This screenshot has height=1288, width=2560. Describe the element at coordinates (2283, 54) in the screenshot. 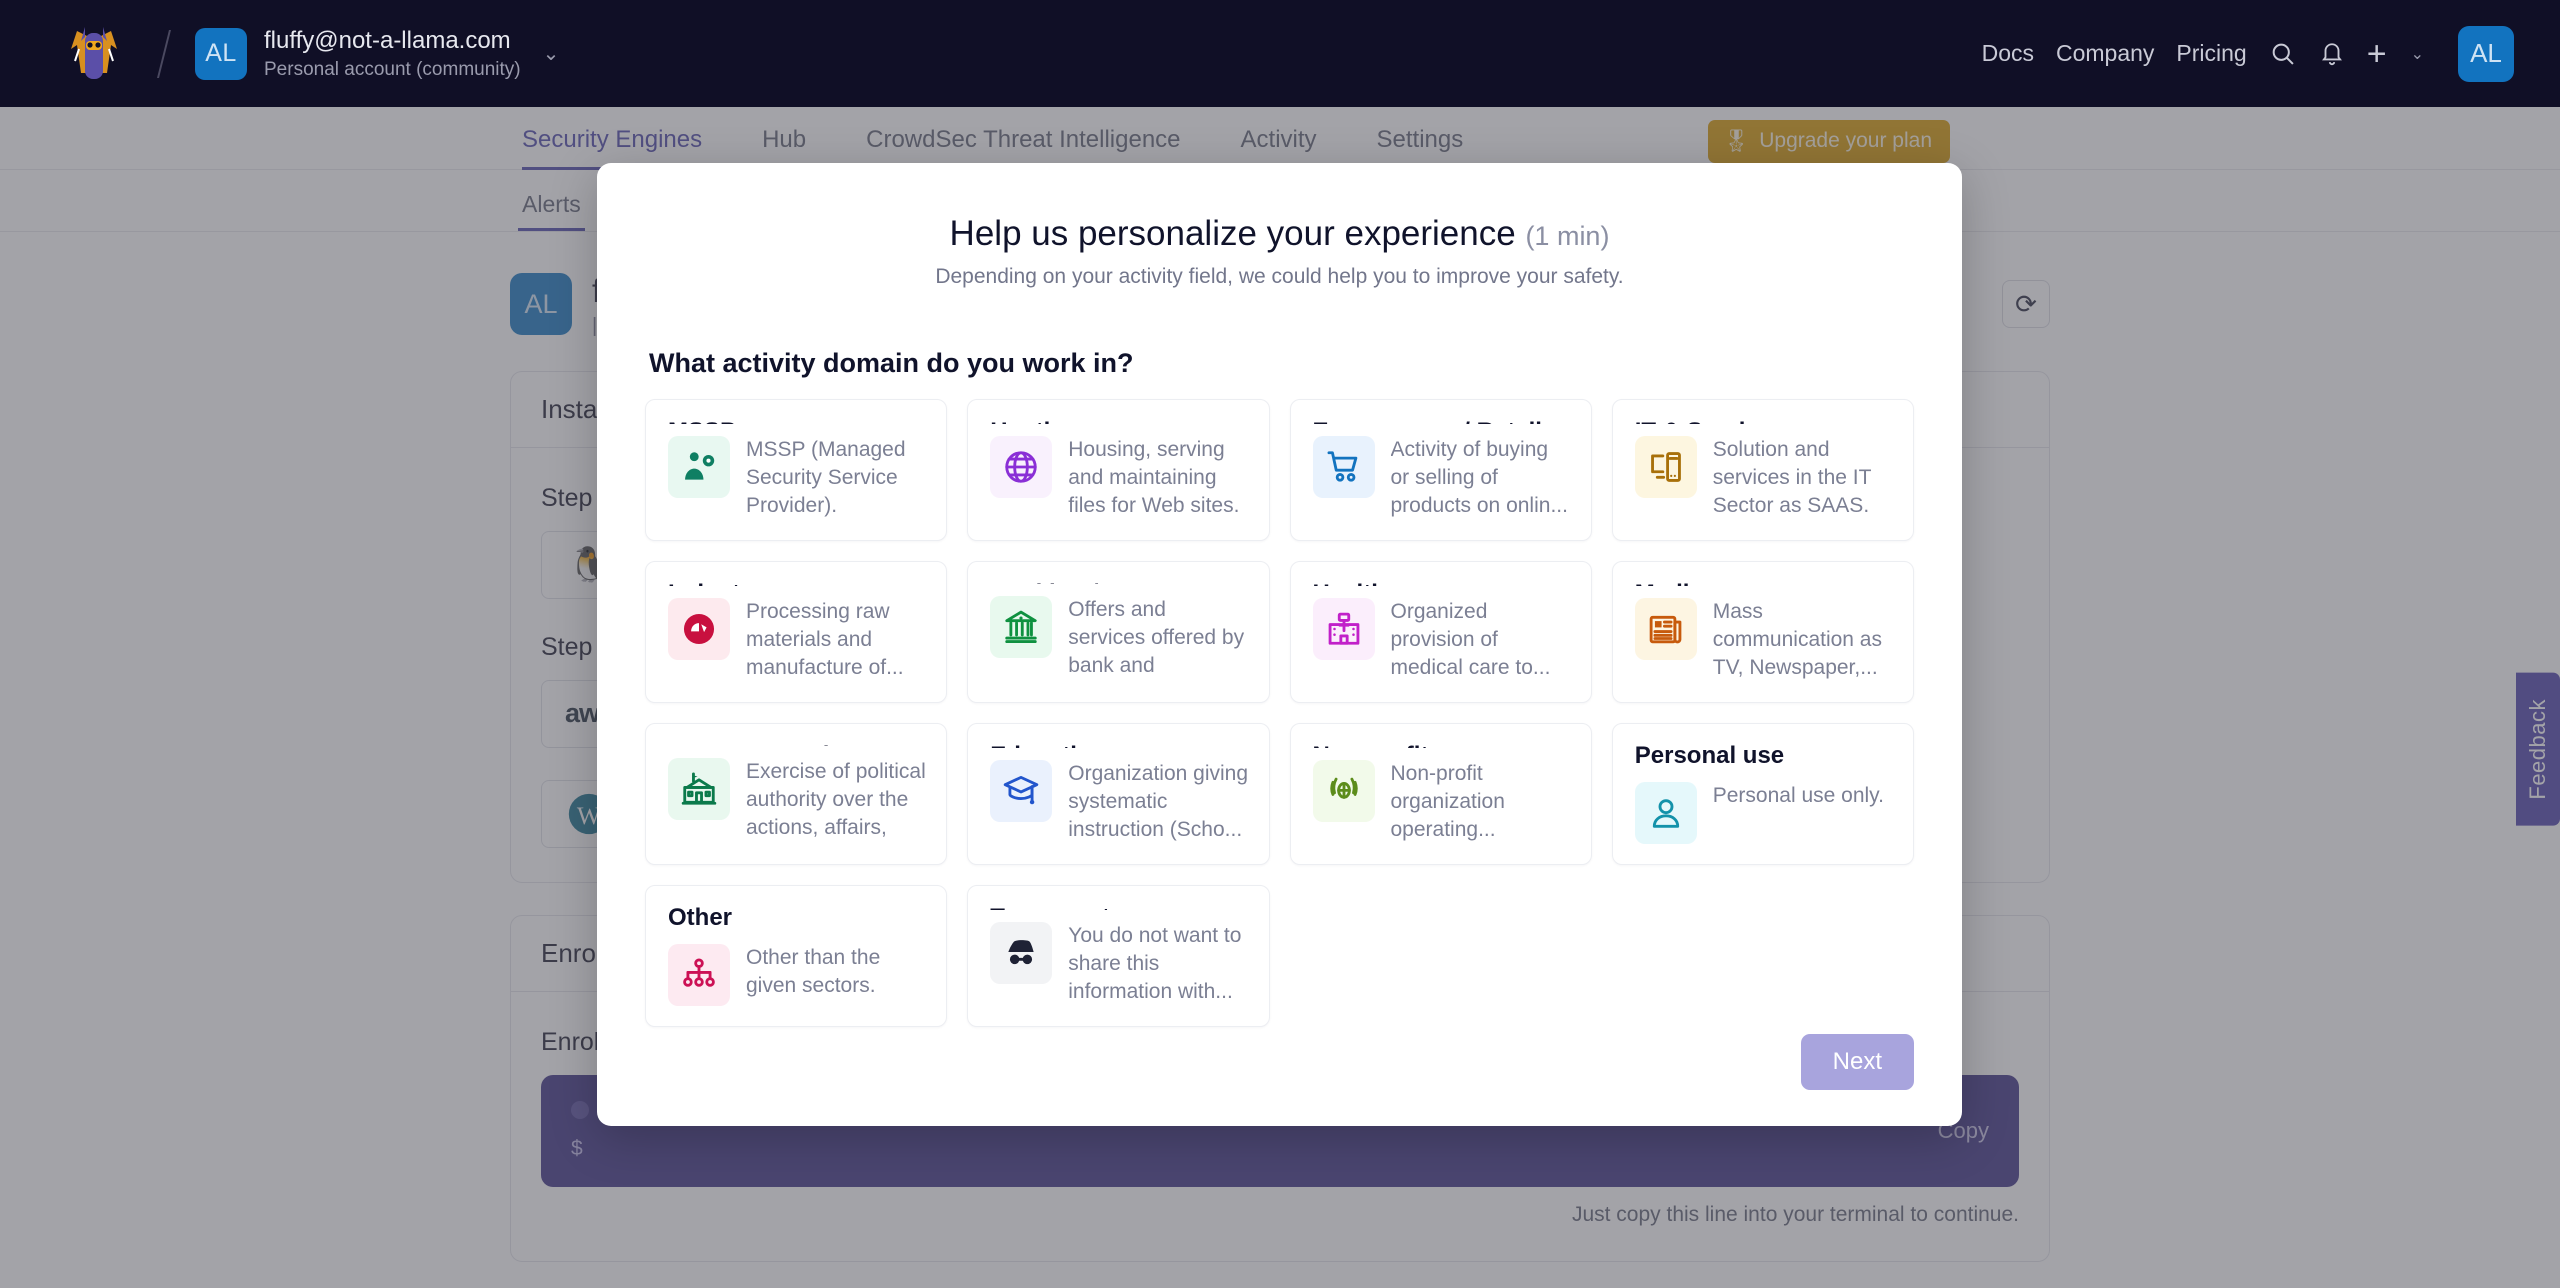

I see `search-icon` at that location.